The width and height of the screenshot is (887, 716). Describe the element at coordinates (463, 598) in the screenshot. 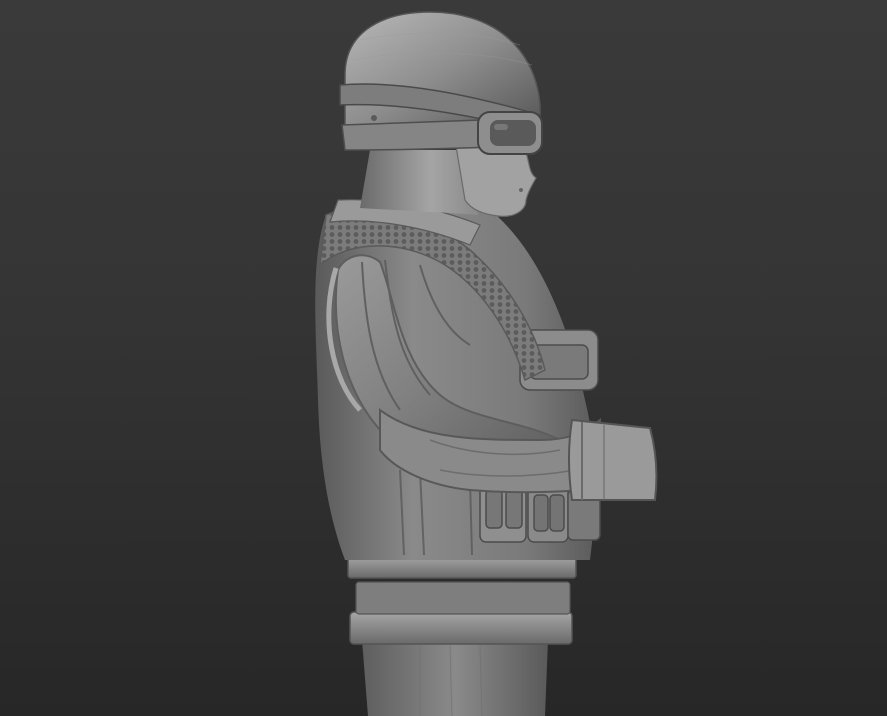

I see `waist-band` at that location.